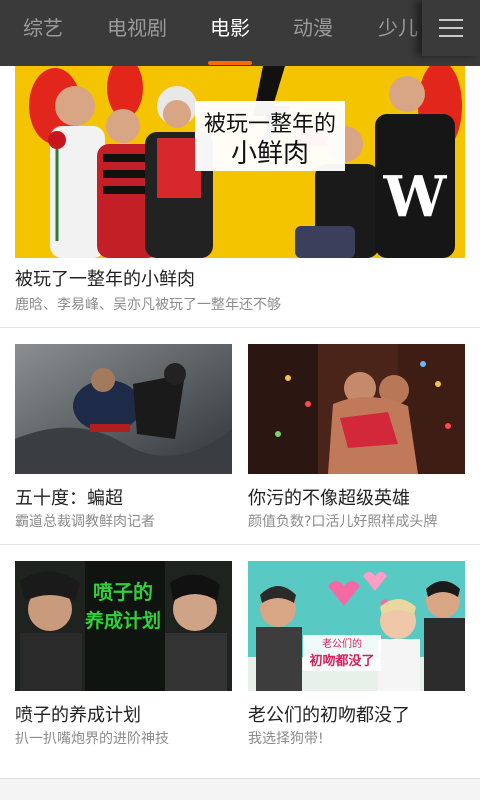 This screenshot has width=480, height=800. Describe the element at coordinates (43, 28) in the screenshot. I see `tab-variety: 综艺` at that location.